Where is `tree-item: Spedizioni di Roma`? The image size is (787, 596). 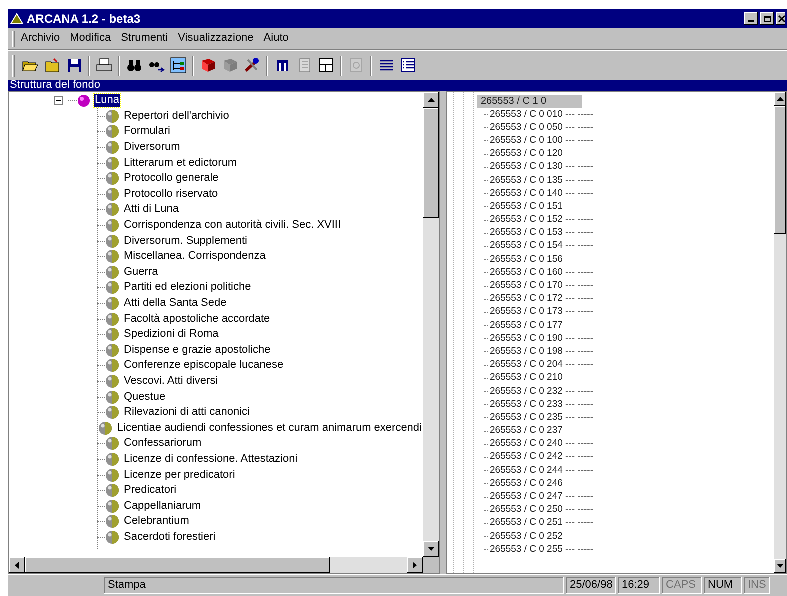
tree-item: Spedizioni di Roma is located at coordinates (171, 335).